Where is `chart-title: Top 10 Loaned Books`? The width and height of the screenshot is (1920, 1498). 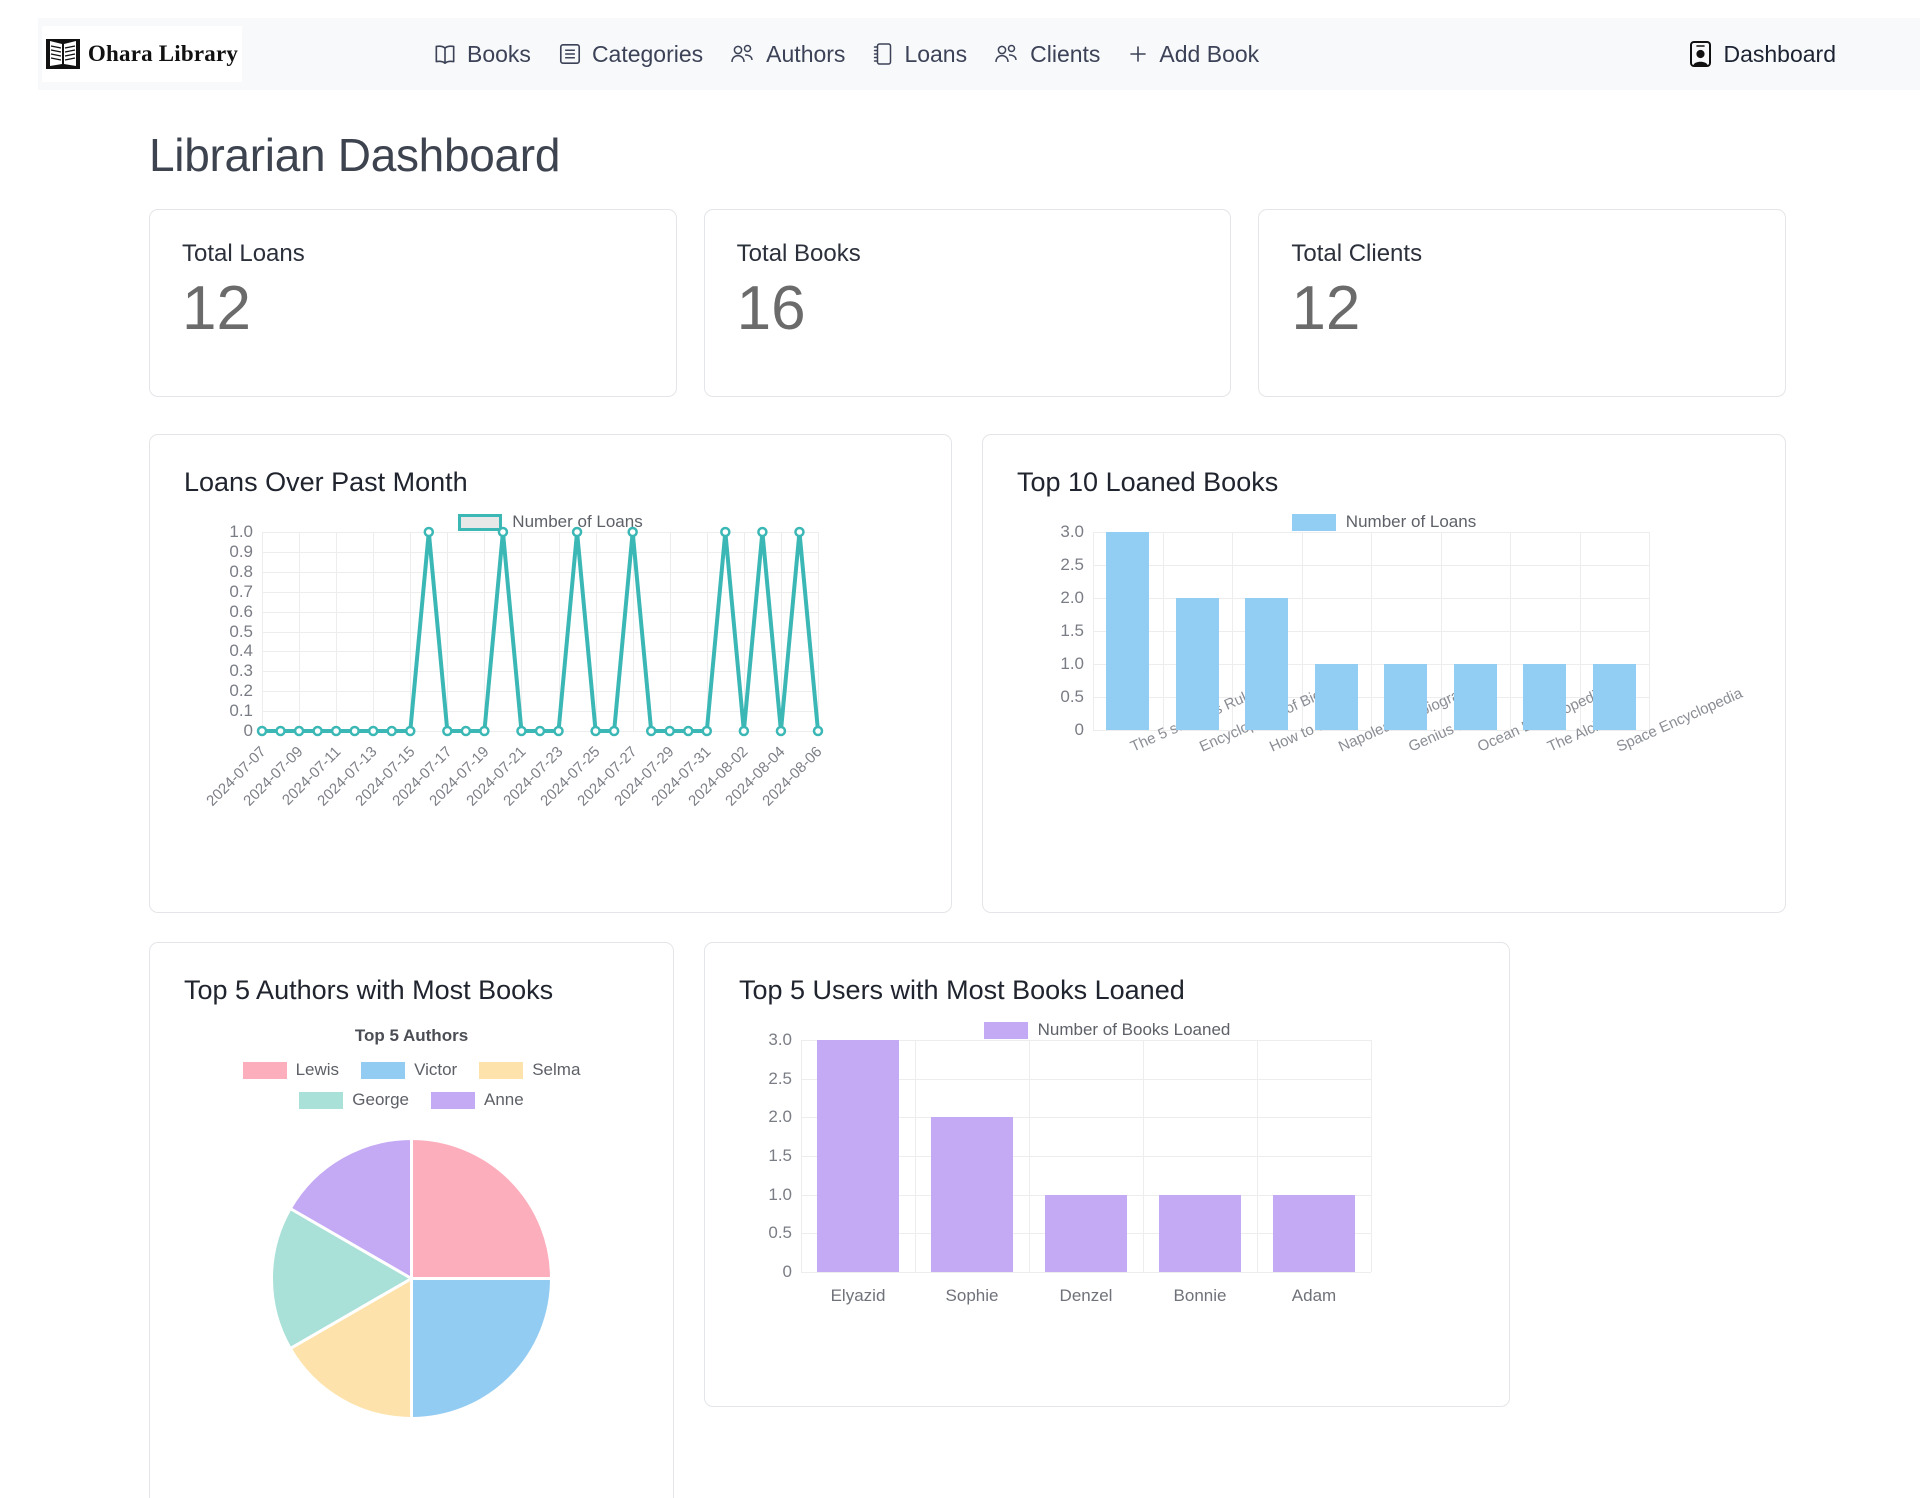
chart-title: Top 10 Loaned Books is located at coordinates (1148, 482).